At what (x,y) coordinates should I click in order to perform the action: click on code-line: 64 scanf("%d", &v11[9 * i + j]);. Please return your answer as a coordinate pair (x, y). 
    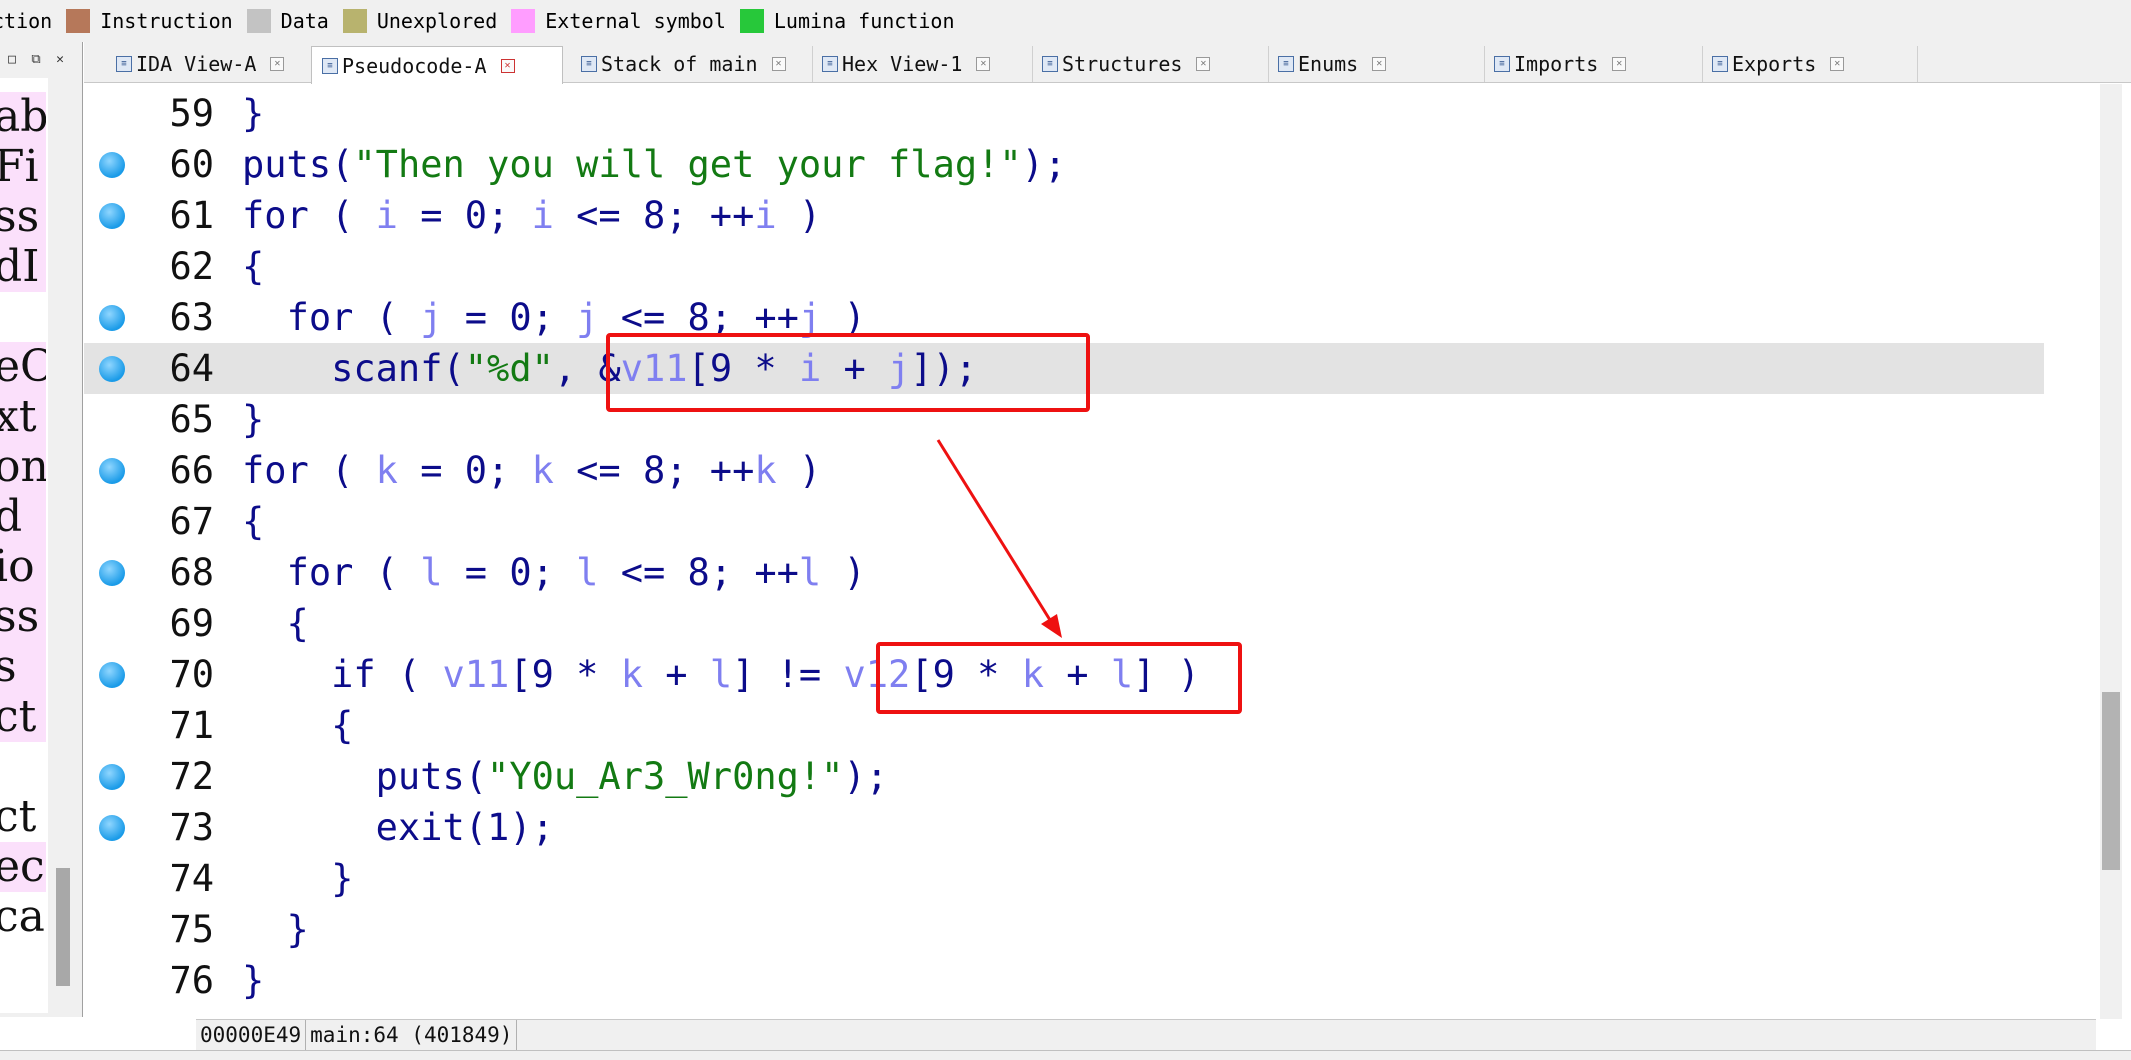
    Looking at the image, I should click on (1064, 368).